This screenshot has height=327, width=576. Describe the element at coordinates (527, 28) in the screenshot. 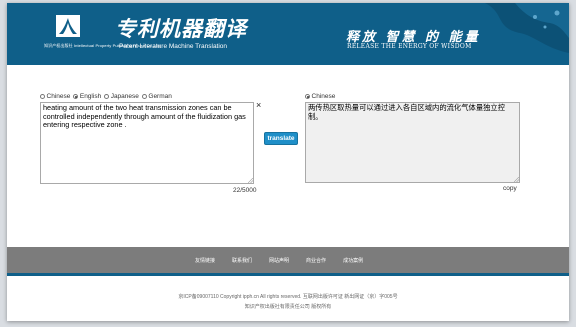

I see `wave-decoration-icon` at that location.